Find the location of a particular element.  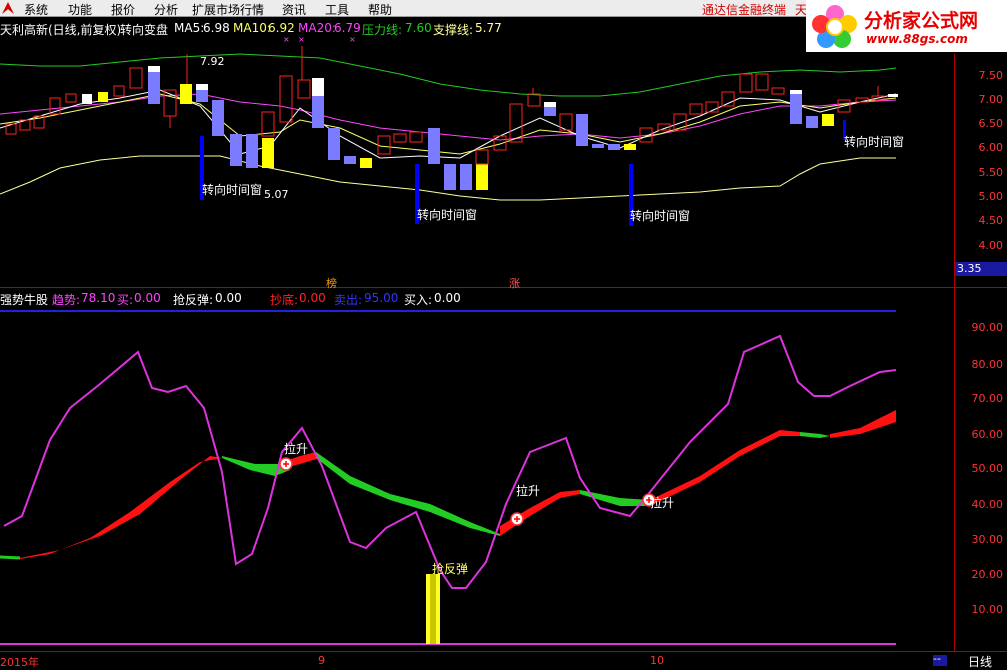

pressure-value: 7.60 is located at coordinates (418, 28).